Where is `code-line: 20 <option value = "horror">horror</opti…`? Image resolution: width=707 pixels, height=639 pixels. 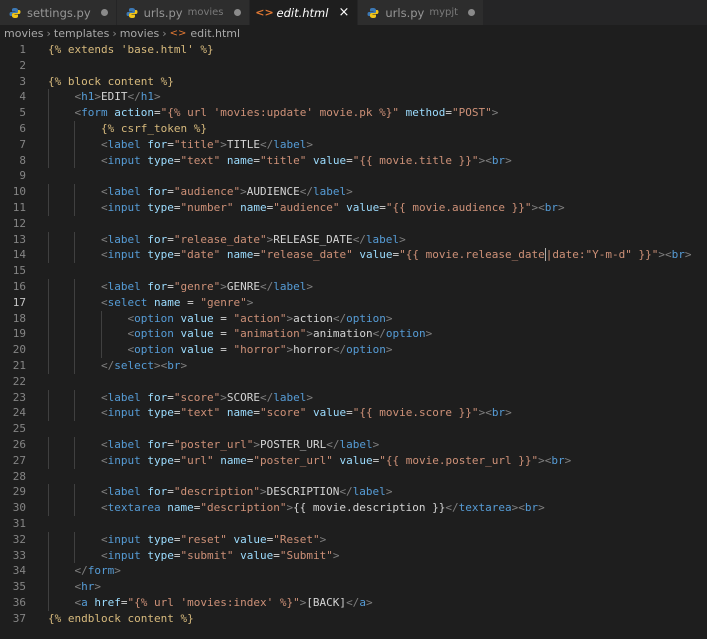
code-line: 20 <option value = "horror">horror</opti… is located at coordinates (353, 350).